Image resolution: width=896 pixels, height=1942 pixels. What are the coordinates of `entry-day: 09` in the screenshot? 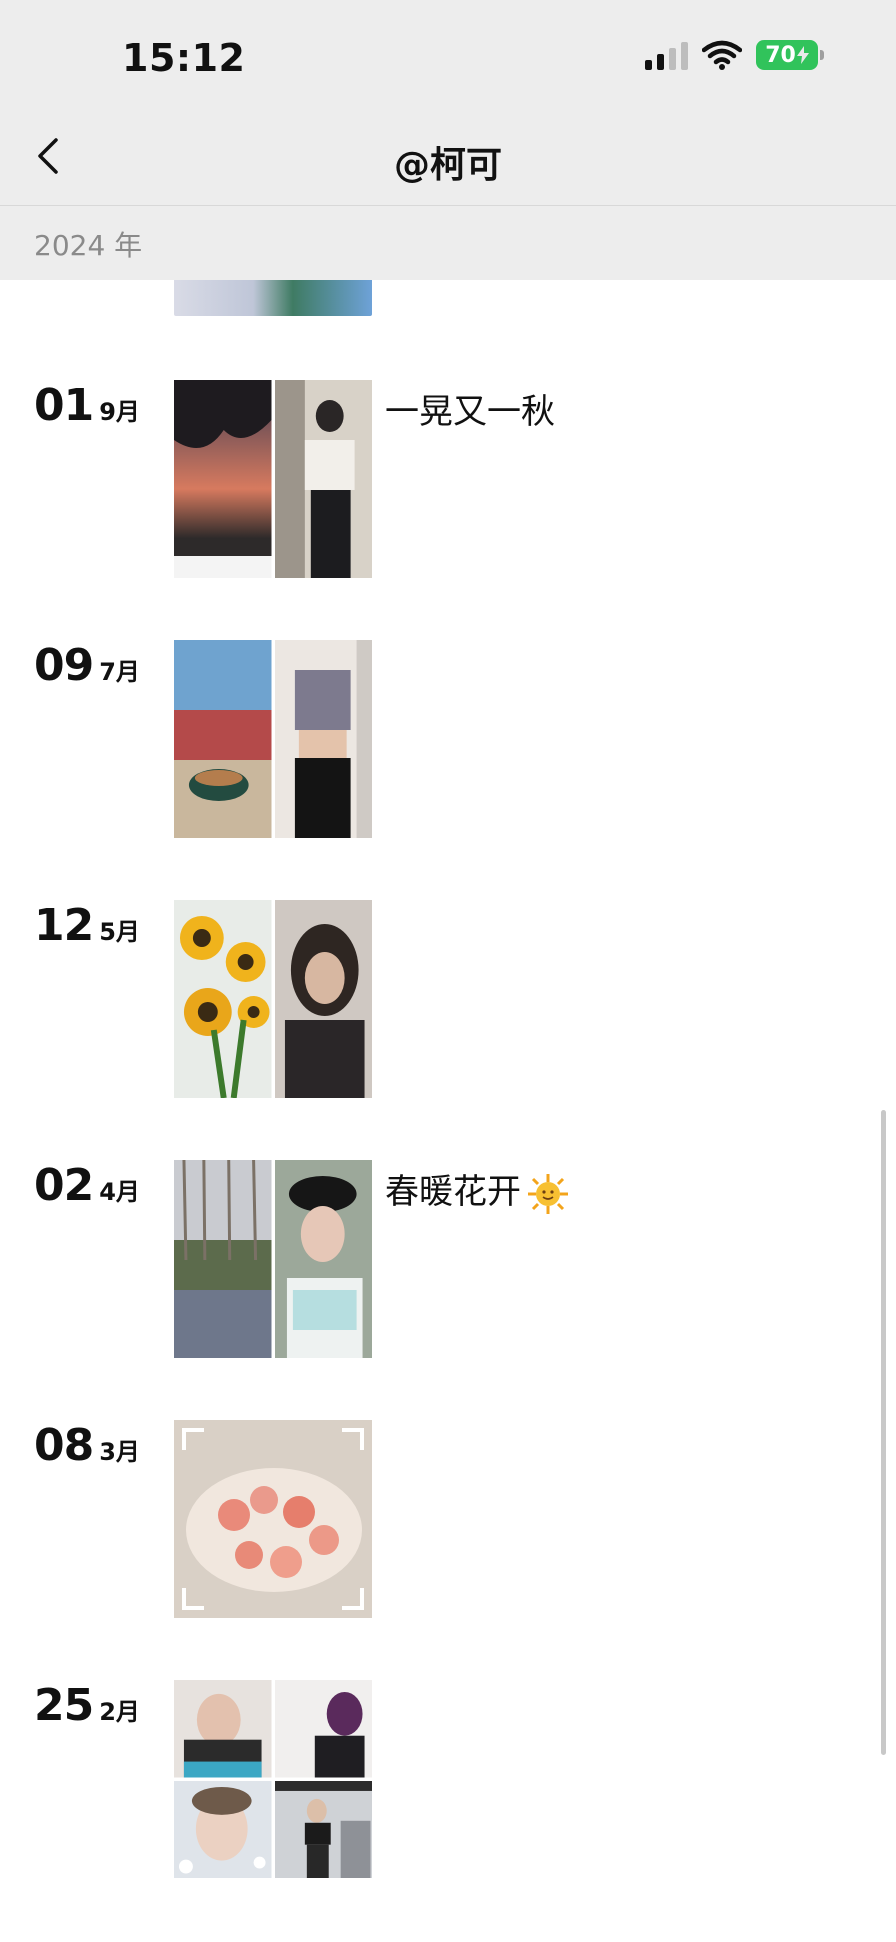 It's located at (64, 665).